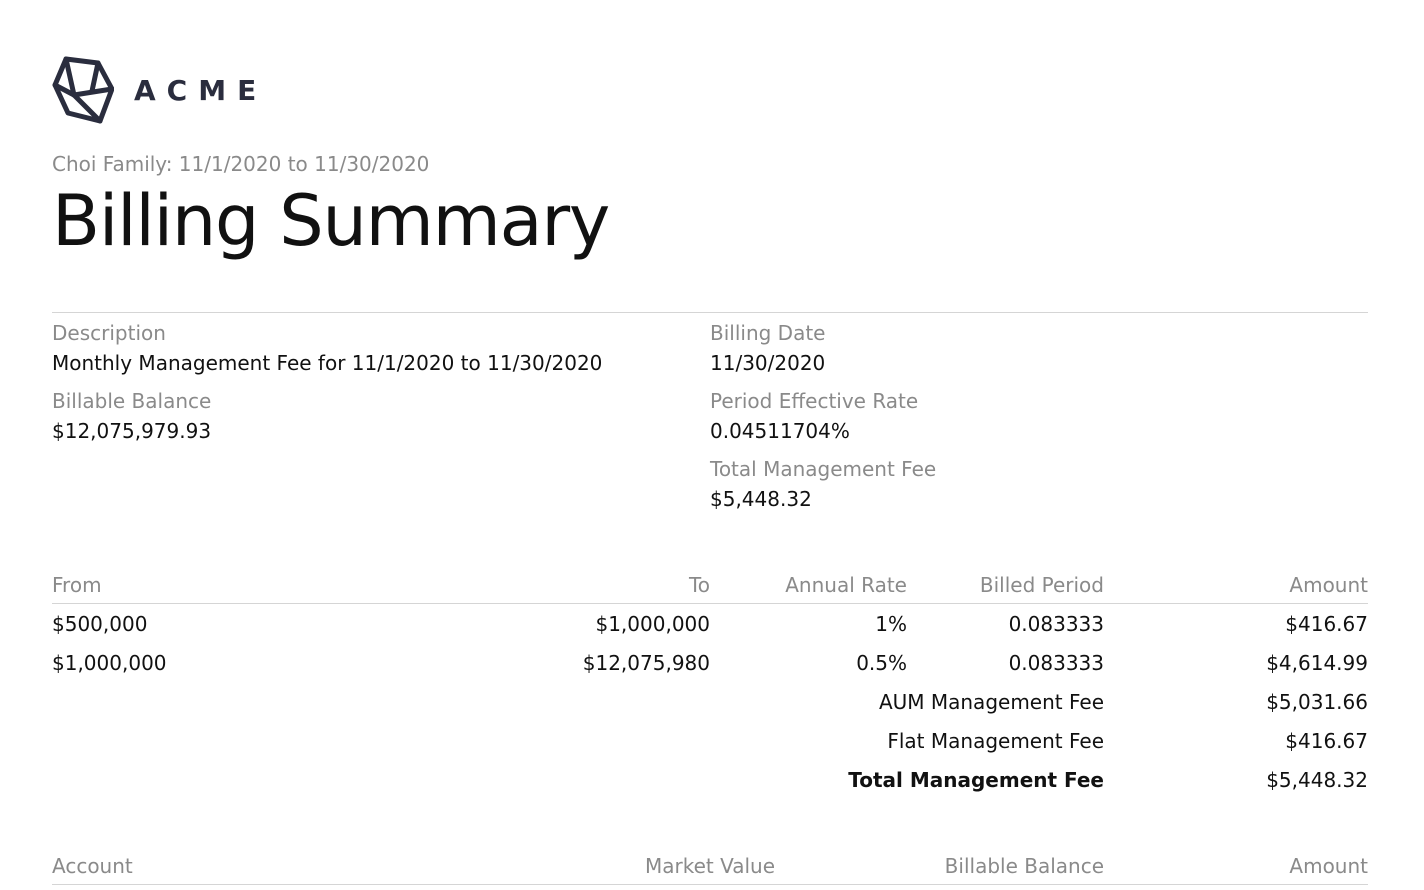  What do you see at coordinates (1317, 663) in the screenshot?
I see `tier-row-2-amount: $4,614.99` at bounding box center [1317, 663].